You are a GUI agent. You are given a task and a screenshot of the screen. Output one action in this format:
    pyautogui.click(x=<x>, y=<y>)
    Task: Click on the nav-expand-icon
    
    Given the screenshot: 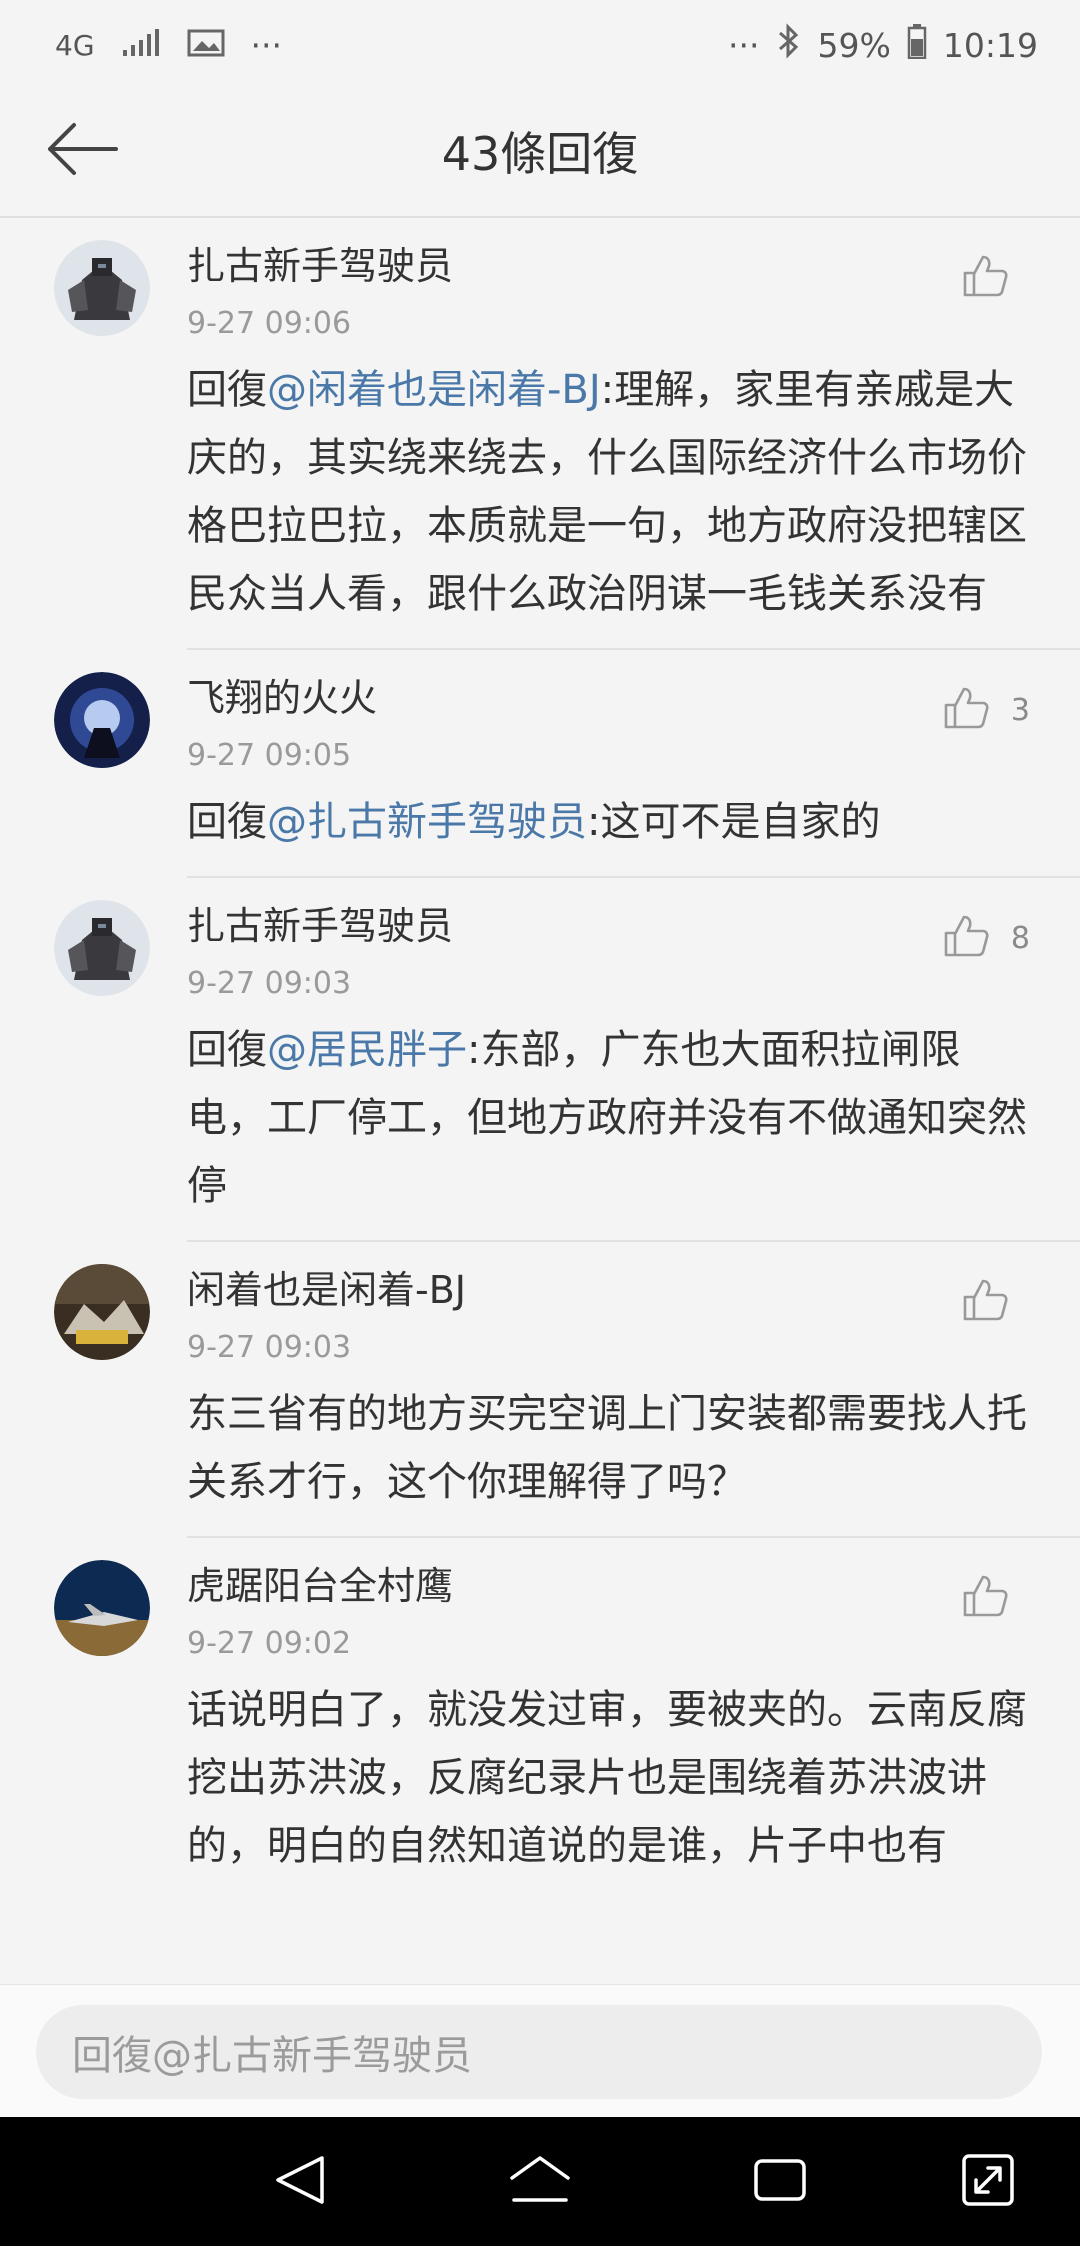 What is the action you would take?
    pyautogui.click(x=988, y=2182)
    